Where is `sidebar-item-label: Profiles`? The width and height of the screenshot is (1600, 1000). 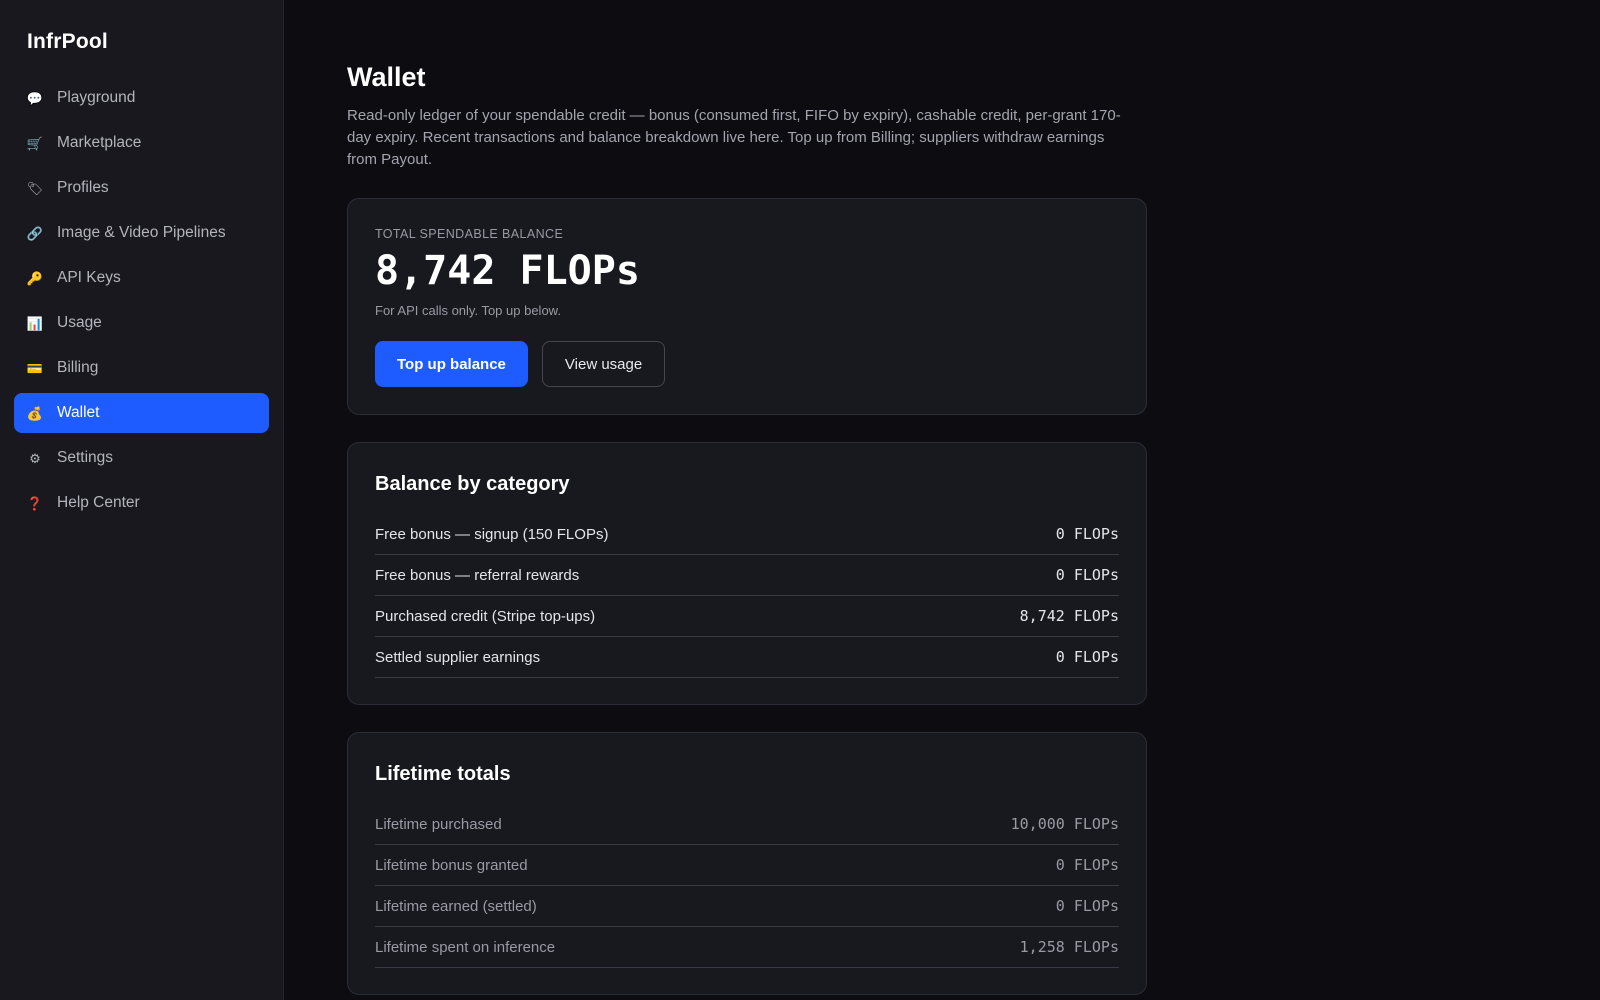 sidebar-item-label: Profiles is located at coordinates (83, 187).